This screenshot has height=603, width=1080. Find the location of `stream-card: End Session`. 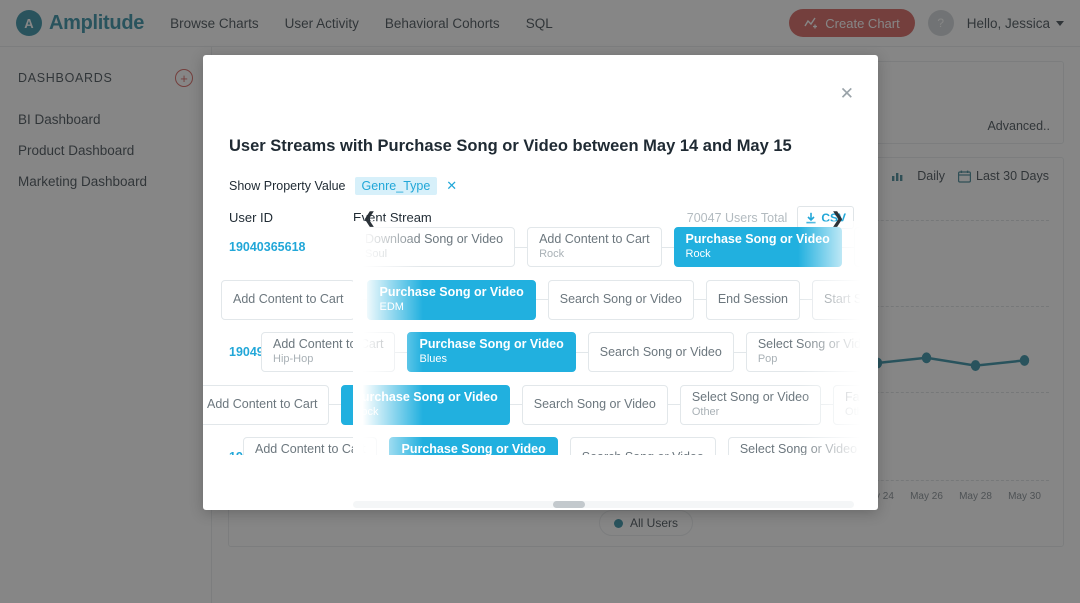

stream-card: End Session is located at coordinates (753, 299).